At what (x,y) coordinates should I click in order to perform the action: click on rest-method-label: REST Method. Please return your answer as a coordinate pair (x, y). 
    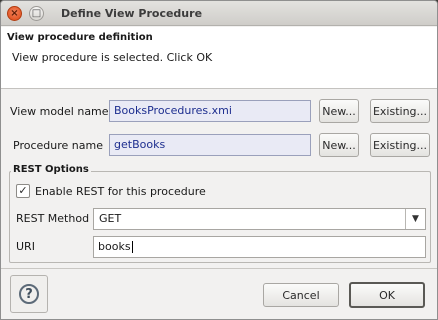
    Looking at the image, I should click on (53, 218).